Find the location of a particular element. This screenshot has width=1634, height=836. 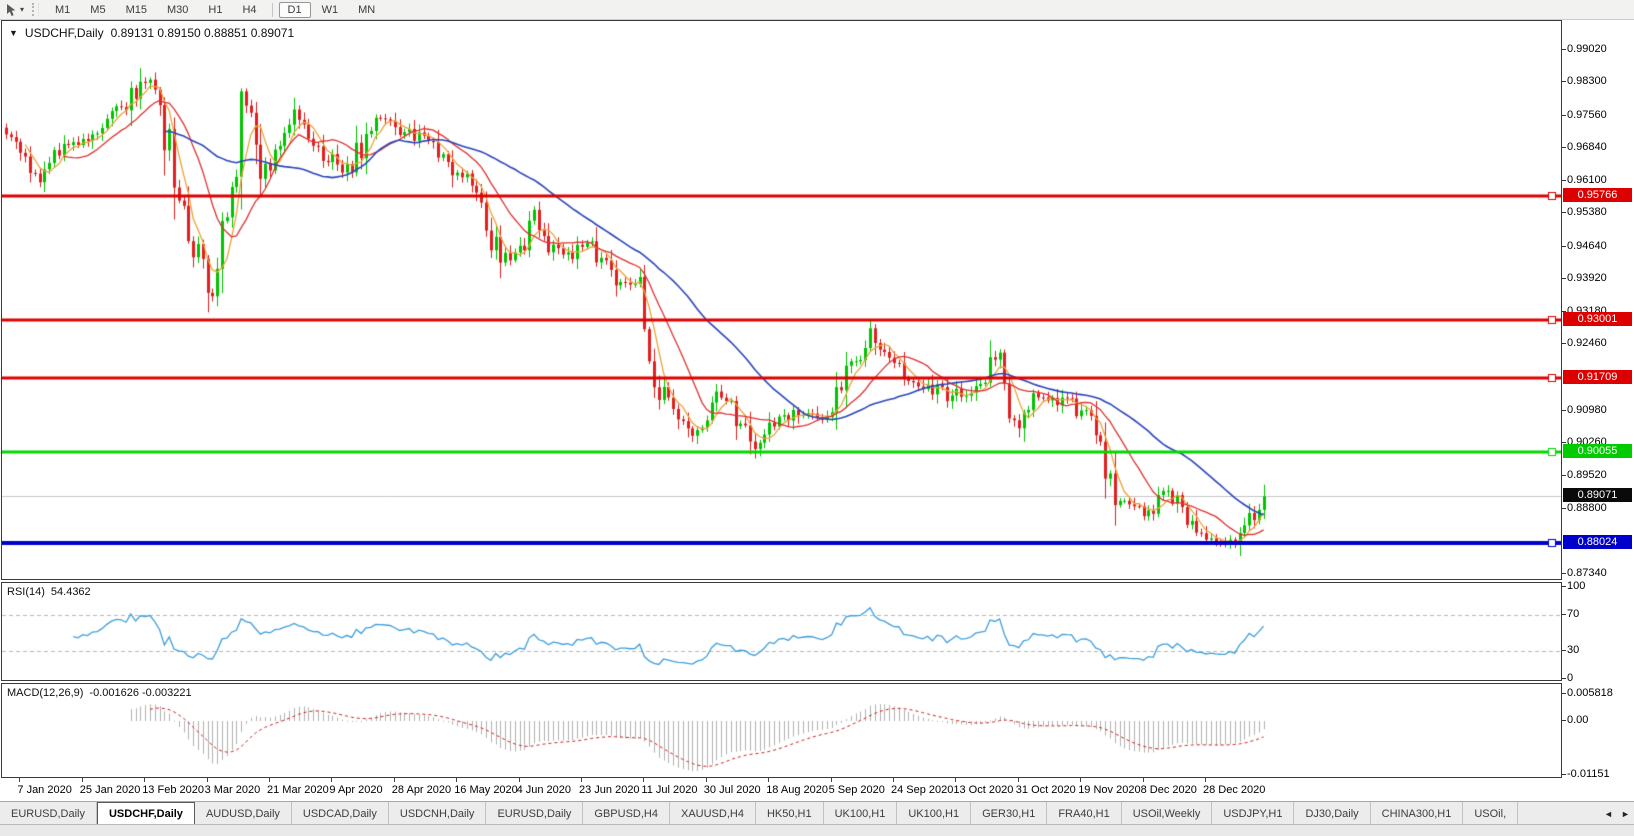

date-axis-label: 28 Apr 2020 is located at coordinates (421, 790).